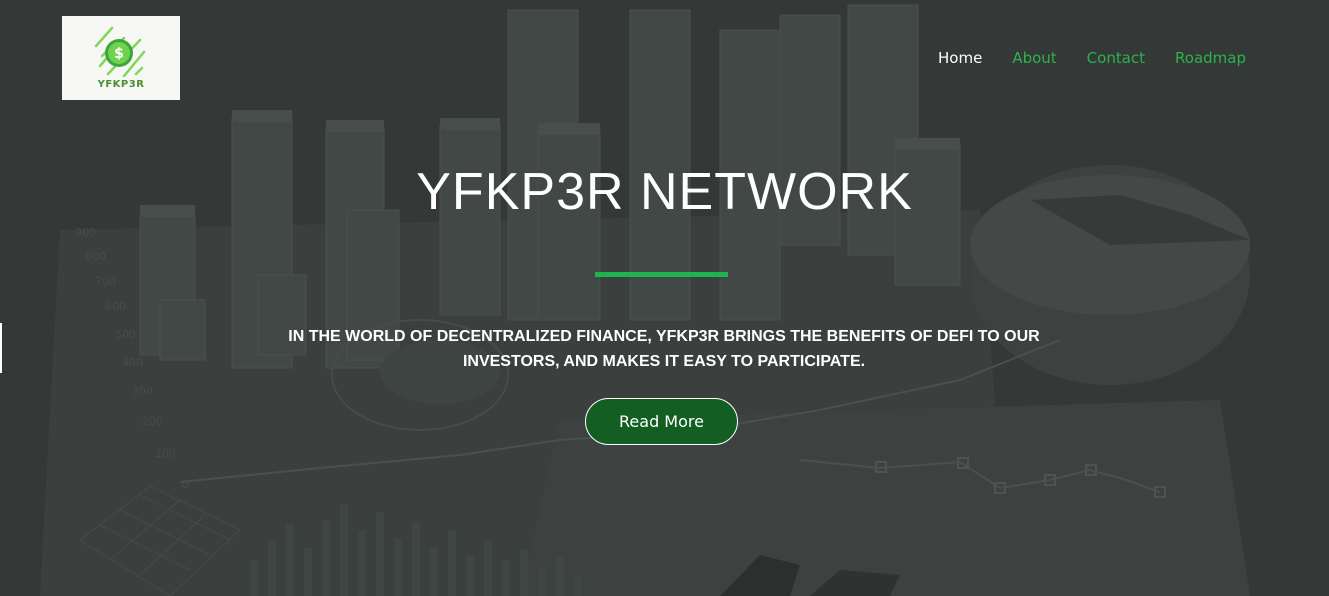  I want to click on site-logo: $ YFKP3R, so click(121, 58).